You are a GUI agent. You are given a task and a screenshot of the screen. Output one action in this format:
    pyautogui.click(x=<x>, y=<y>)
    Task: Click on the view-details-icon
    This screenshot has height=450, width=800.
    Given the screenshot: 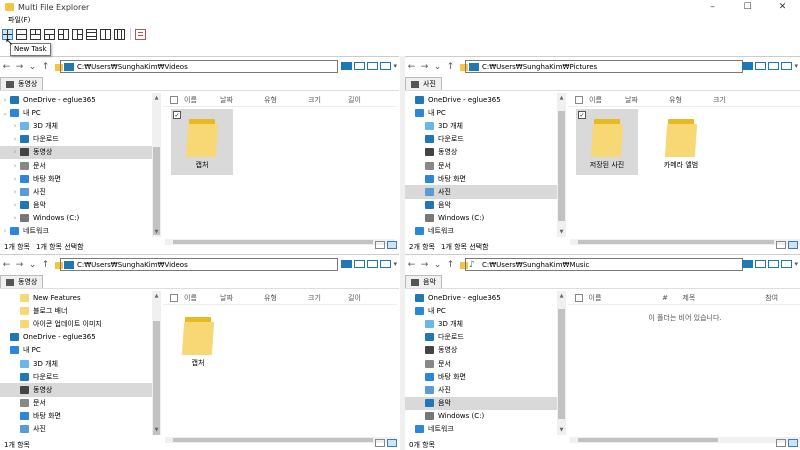 What is the action you would take?
    pyautogui.click(x=373, y=264)
    